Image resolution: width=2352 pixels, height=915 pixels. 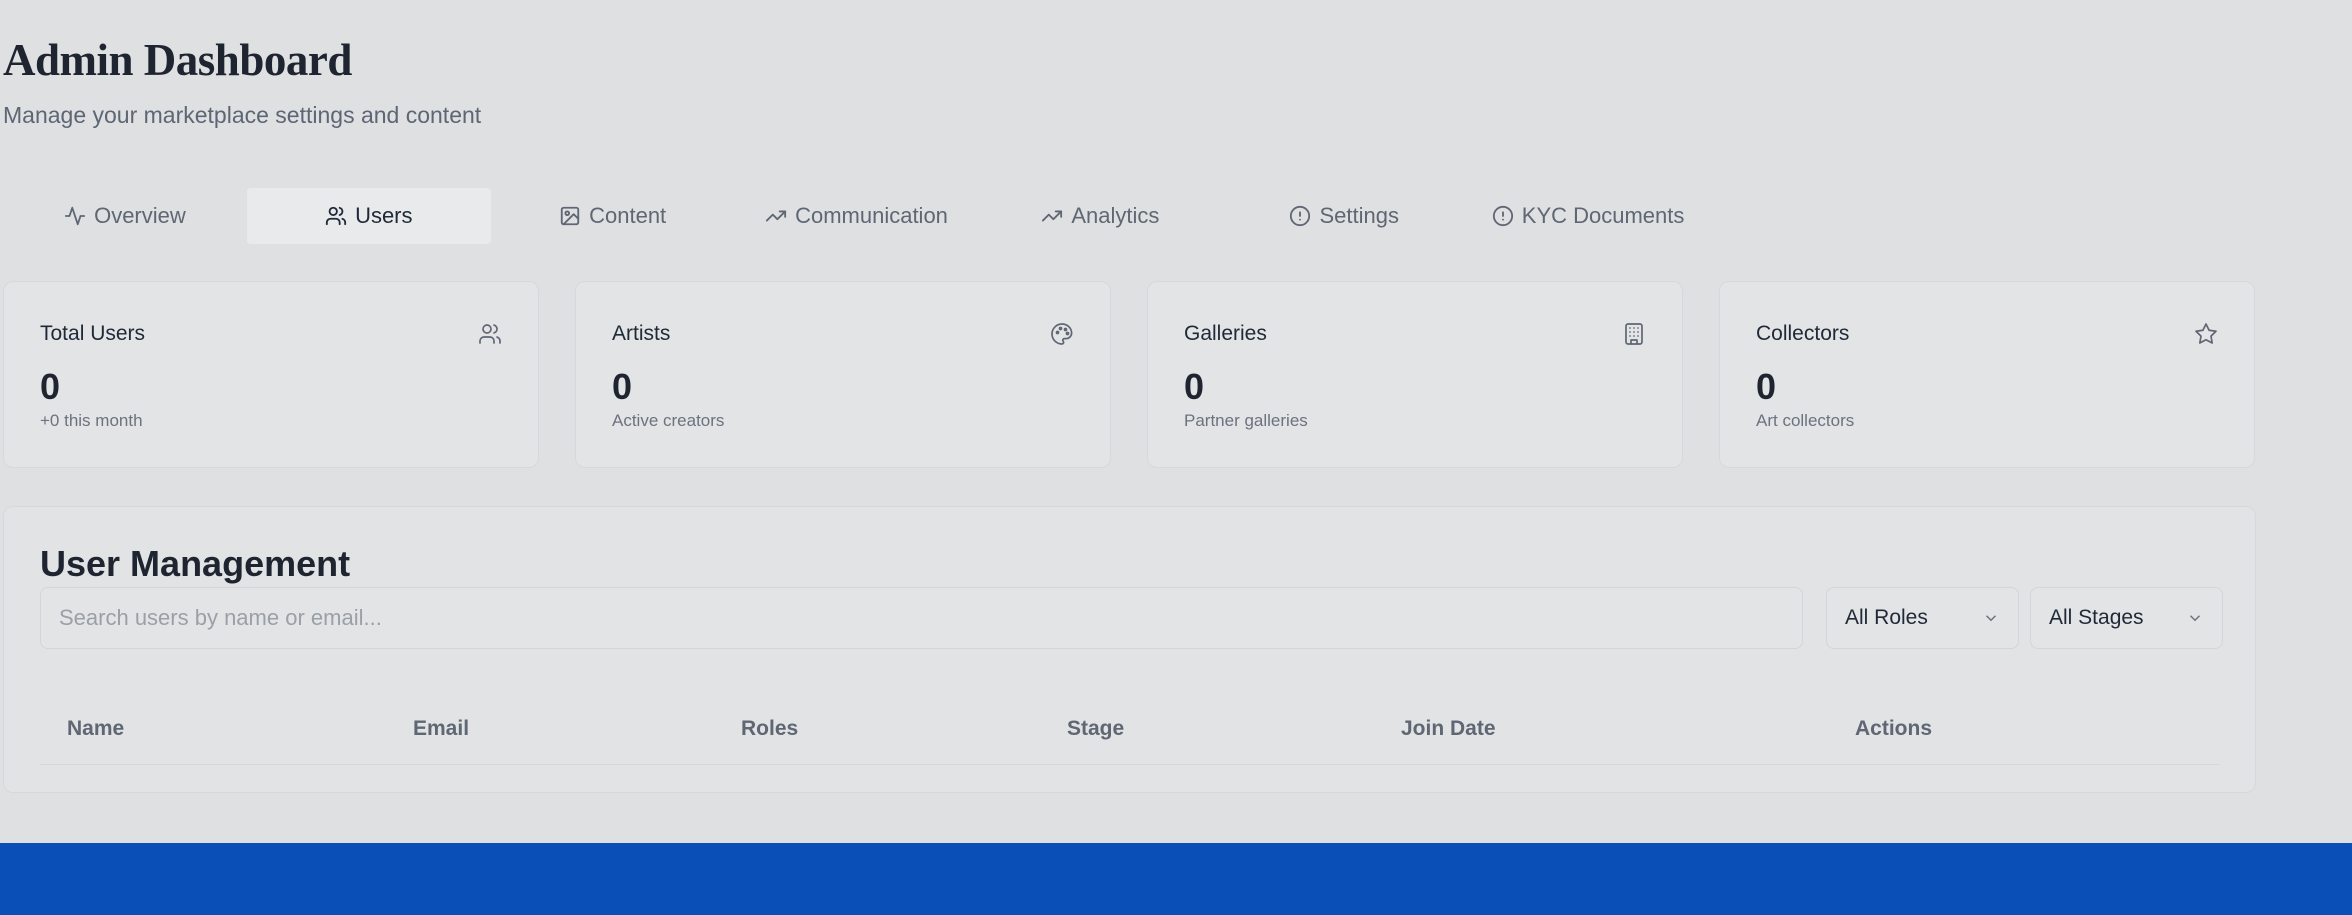 I want to click on column-header-join-date: Join Date, so click(x=1448, y=729).